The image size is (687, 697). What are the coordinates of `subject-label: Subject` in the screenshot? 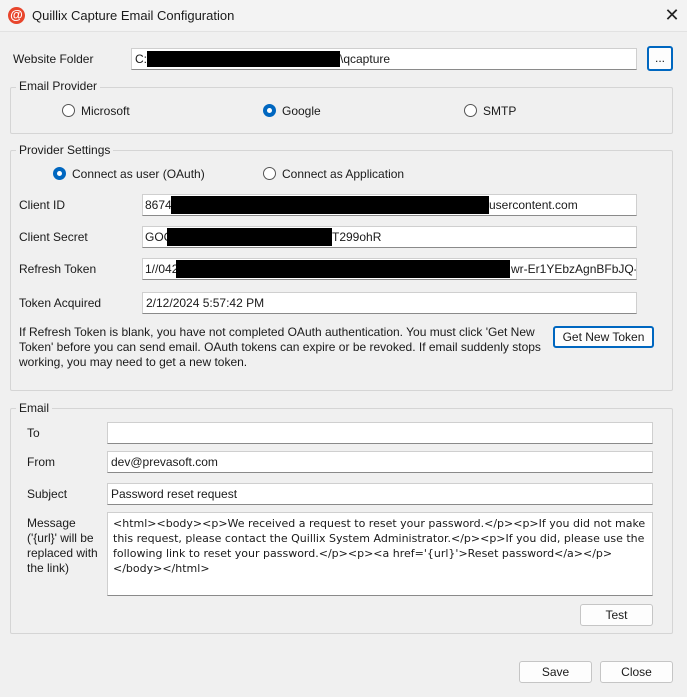 It's located at (47, 494).